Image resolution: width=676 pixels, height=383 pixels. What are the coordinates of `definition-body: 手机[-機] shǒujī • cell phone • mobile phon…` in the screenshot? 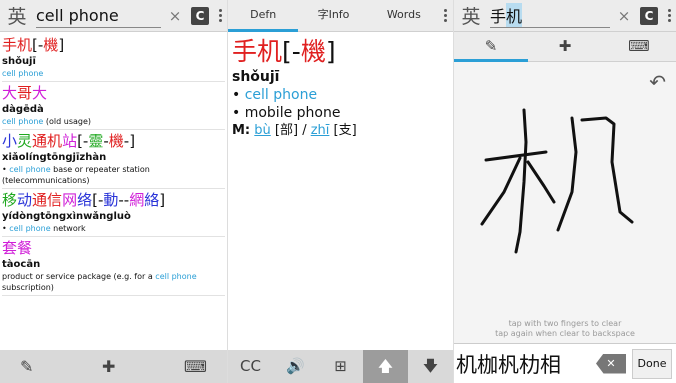 It's located at (340, 88).